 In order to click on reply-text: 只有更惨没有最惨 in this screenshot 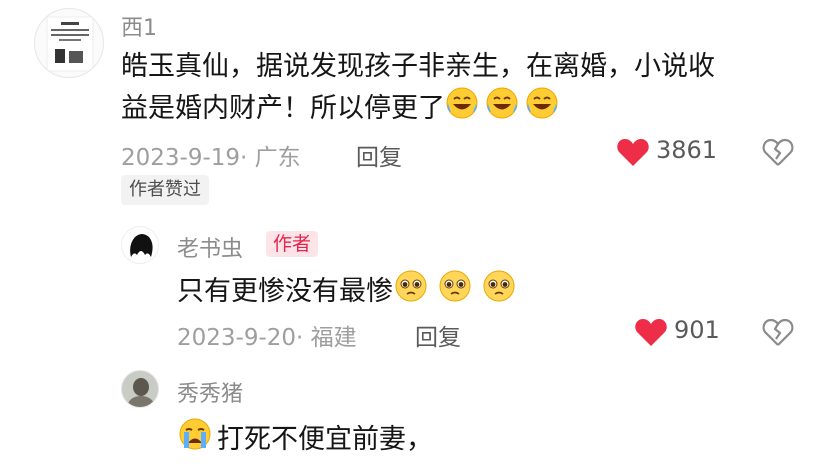, I will do `click(347, 292)`.